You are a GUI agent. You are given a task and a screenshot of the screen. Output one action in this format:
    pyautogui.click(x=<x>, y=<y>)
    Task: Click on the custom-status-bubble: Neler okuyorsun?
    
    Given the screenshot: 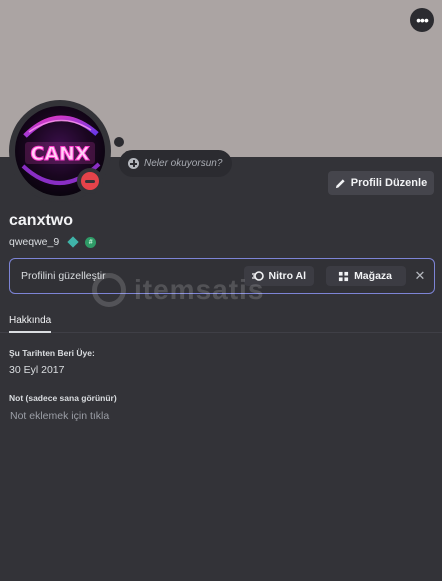 What is the action you would take?
    pyautogui.click(x=176, y=163)
    